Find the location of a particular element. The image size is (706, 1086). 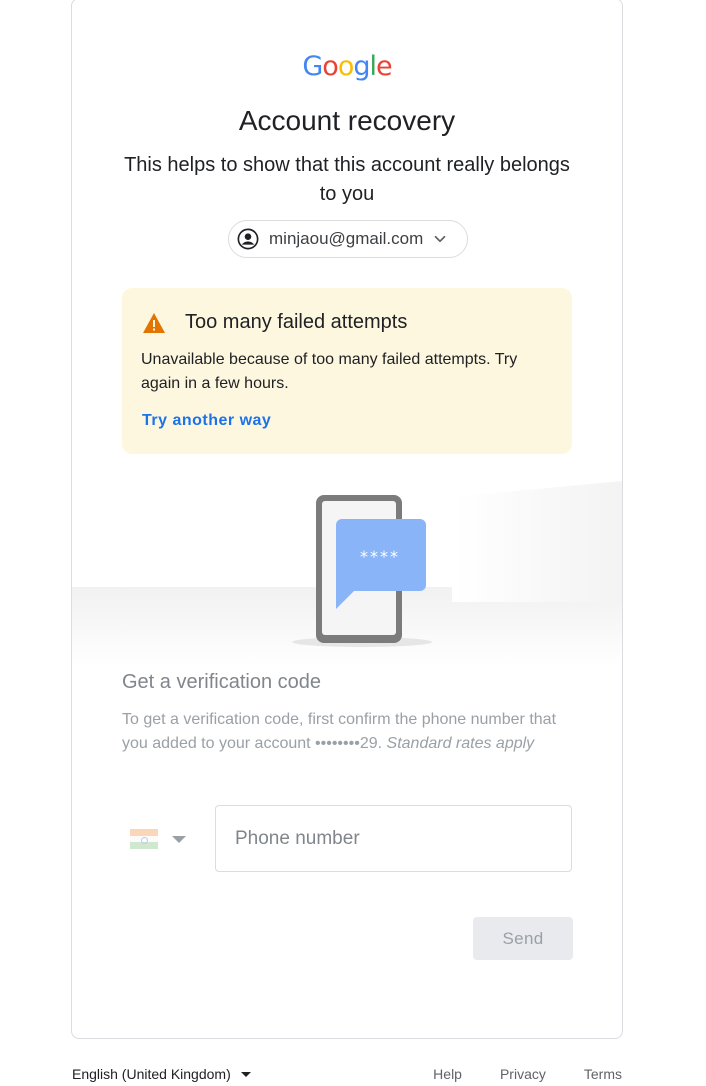

page-title: Account recovery is located at coordinates (347, 120).